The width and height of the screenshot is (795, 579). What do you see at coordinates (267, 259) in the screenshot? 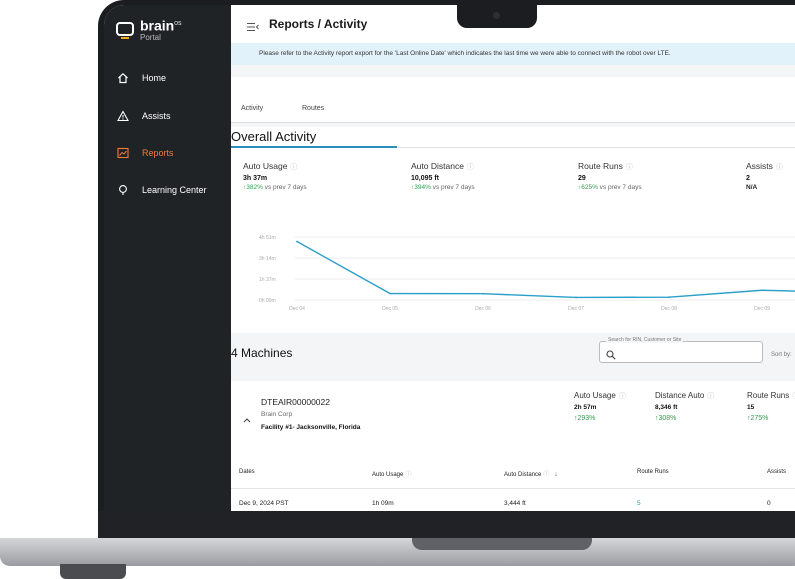
I see `y-tick-label: 3h 14m` at bounding box center [267, 259].